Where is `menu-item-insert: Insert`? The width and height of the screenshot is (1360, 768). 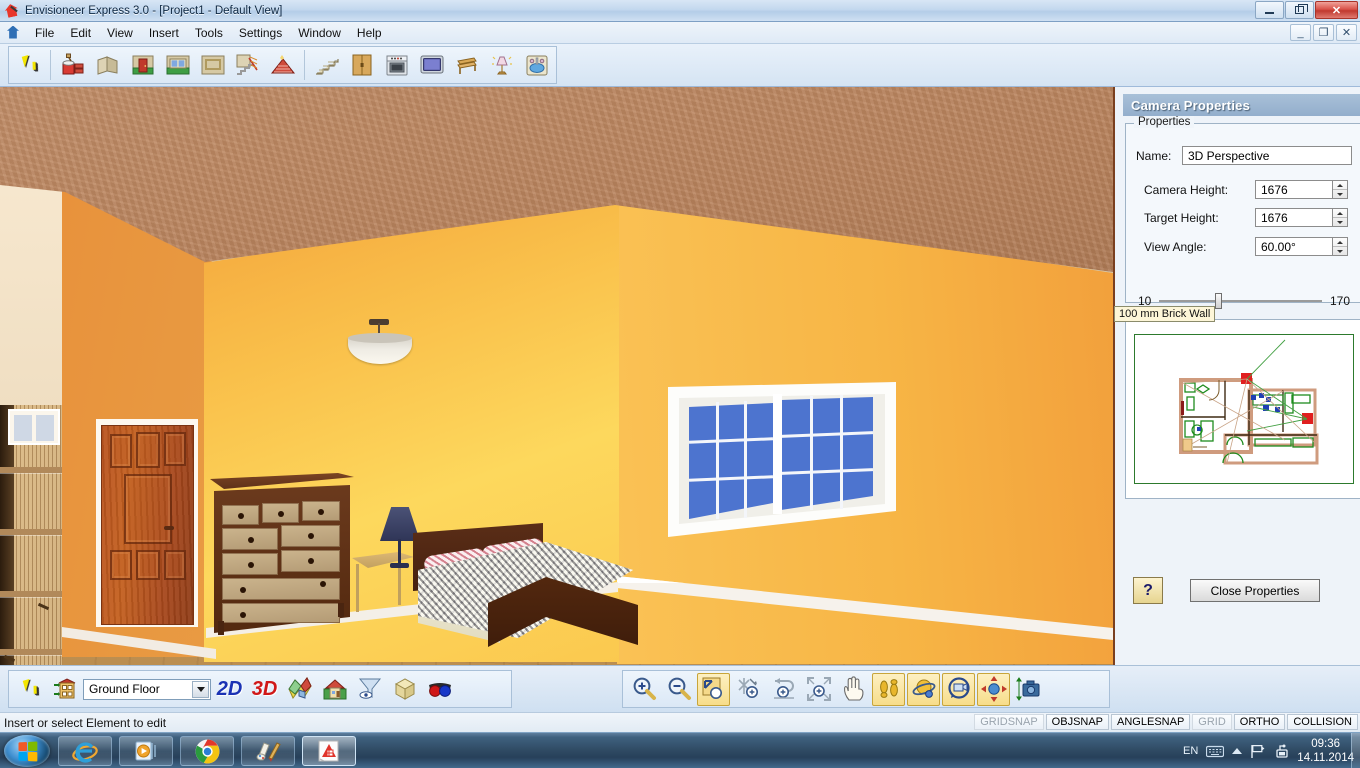 menu-item-insert: Insert is located at coordinates (164, 33).